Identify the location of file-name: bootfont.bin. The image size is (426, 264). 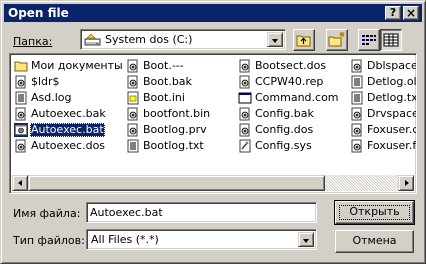
(177, 113).